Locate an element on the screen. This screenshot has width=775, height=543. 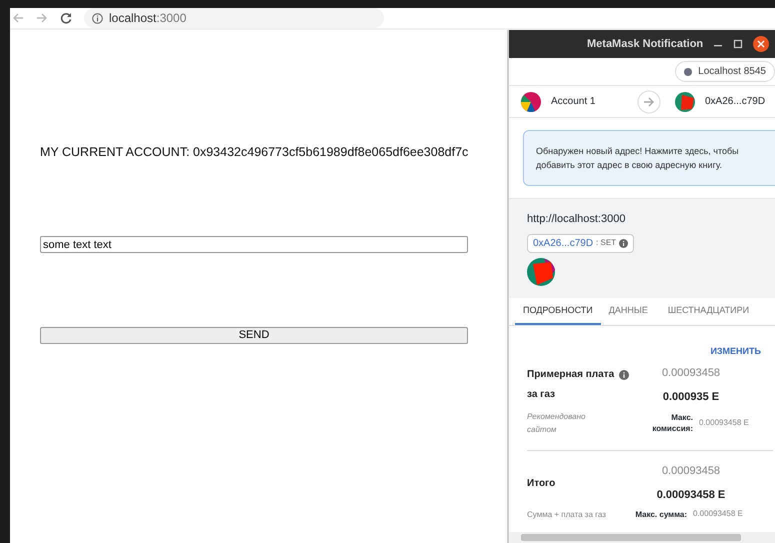
max-label: Макс. сумма: is located at coordinates (660, 514).